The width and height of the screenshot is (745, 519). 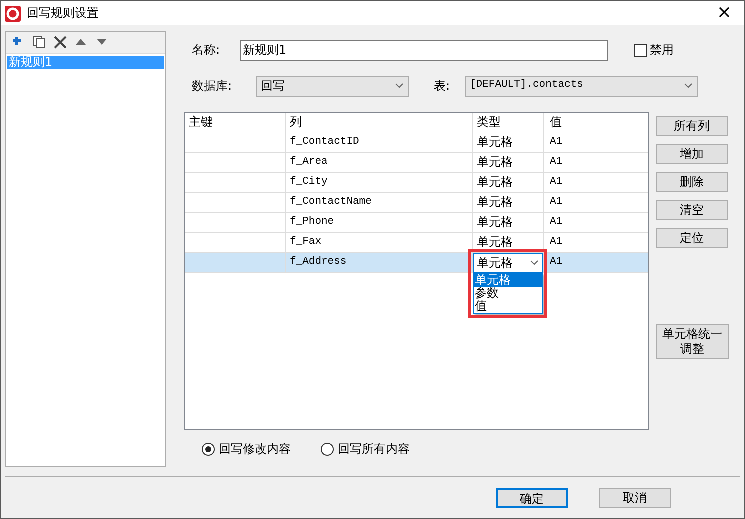 What do you see at coordinates (213, 86) in the screenshot?
I see `database-label: 数据库:` at bounding box center [213, 86].